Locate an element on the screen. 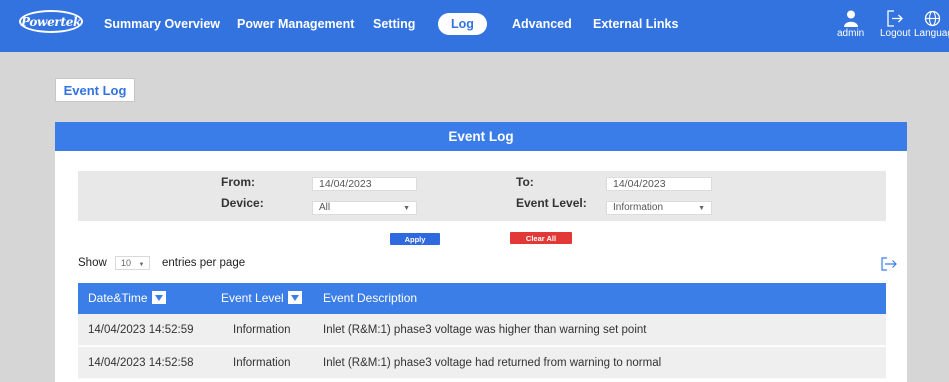 The width and height of the screenshot is (949, 382). export-button is located at coordinates (889, 266).